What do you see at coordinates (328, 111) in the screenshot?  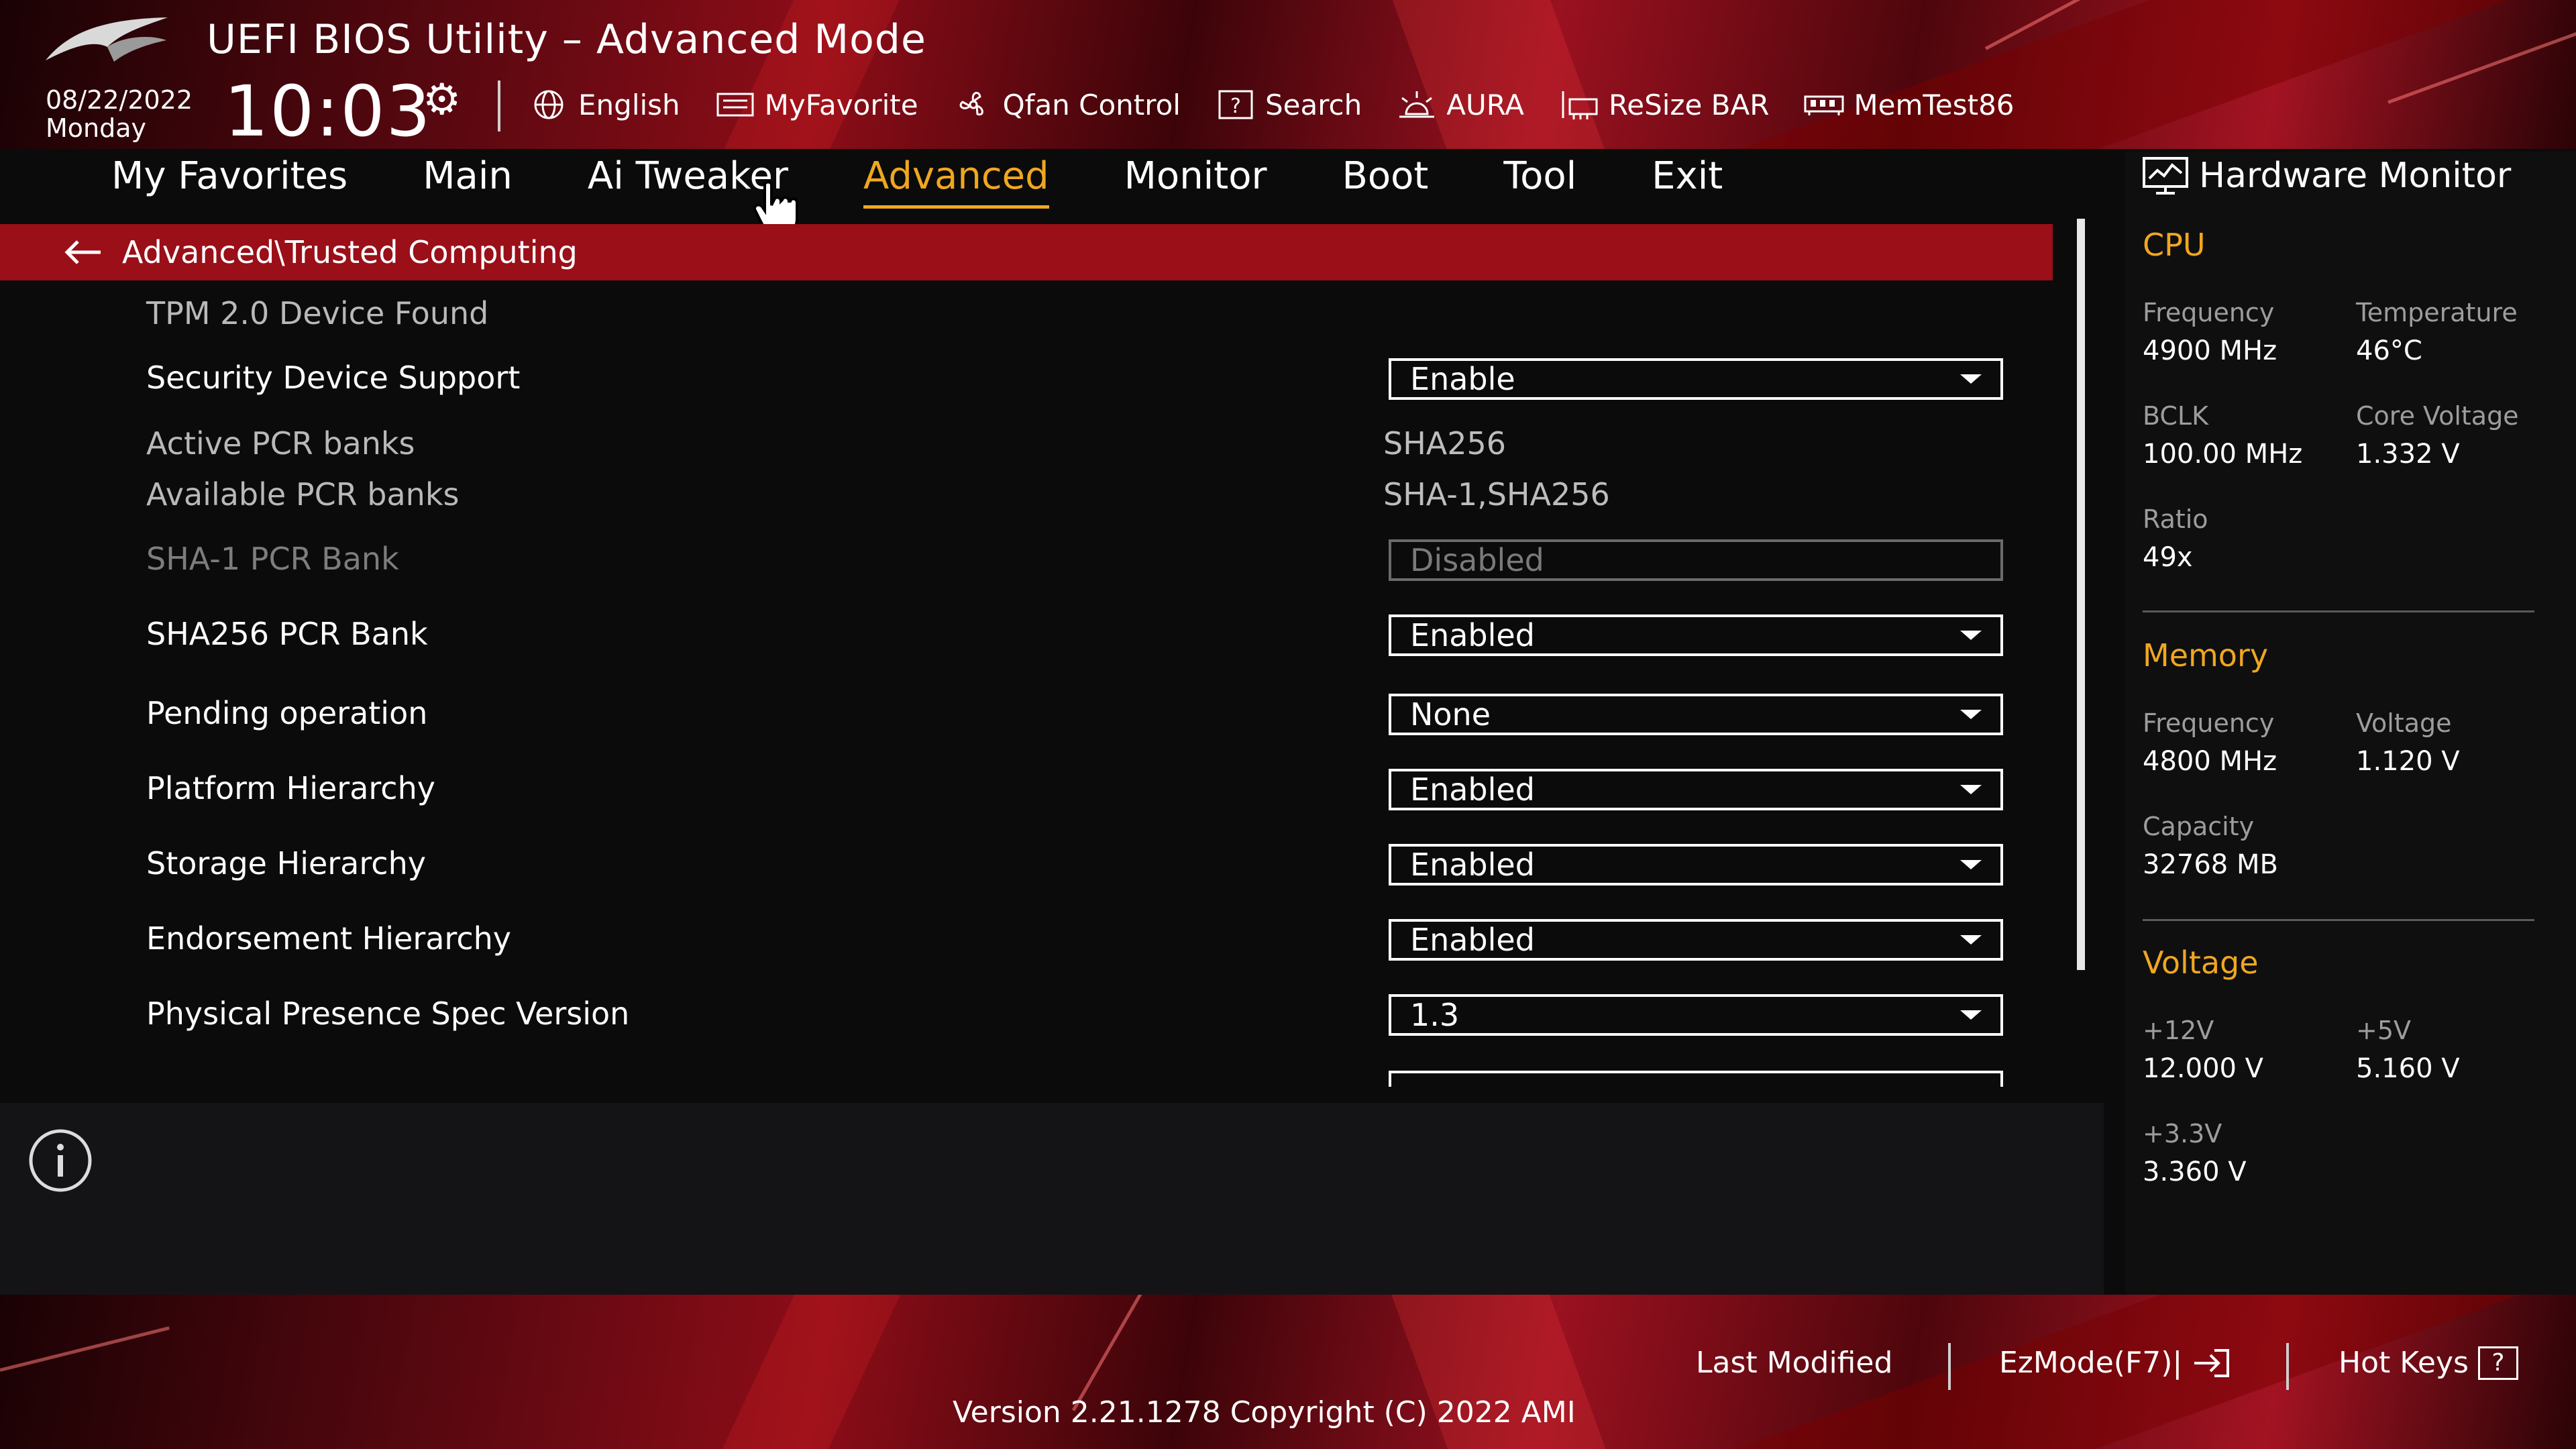 I see `clock-display: 10:03` at bounding box center [328, 111].